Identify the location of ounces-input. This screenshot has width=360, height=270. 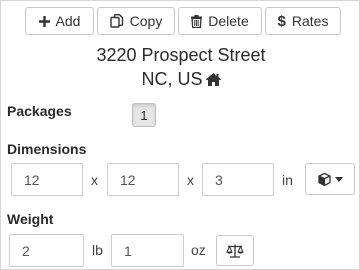
(147, 250).